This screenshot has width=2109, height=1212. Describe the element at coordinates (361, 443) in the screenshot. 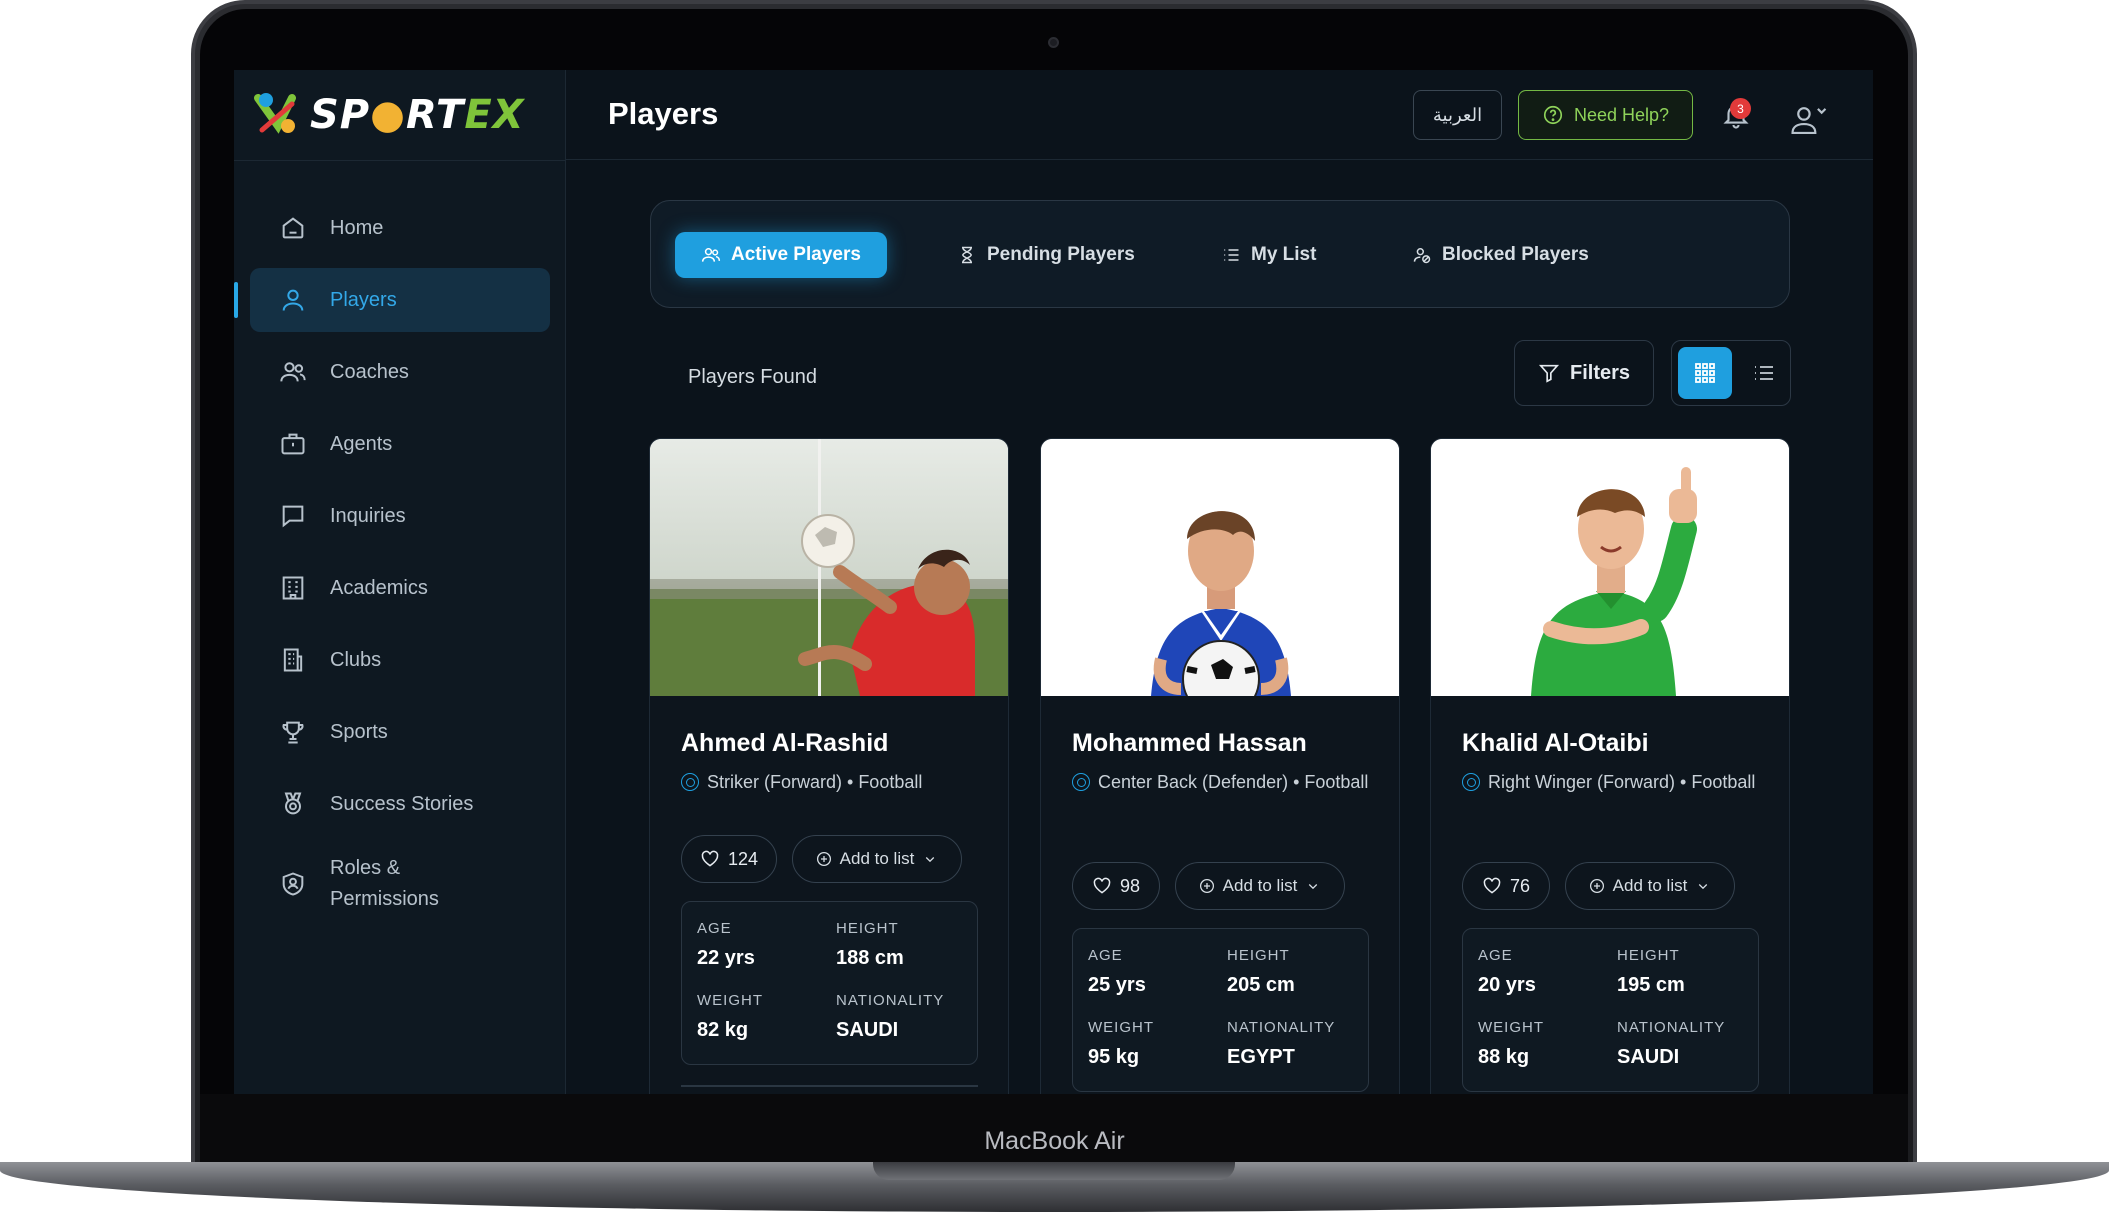

I see `sidebar-item-label: Agents` at that location.